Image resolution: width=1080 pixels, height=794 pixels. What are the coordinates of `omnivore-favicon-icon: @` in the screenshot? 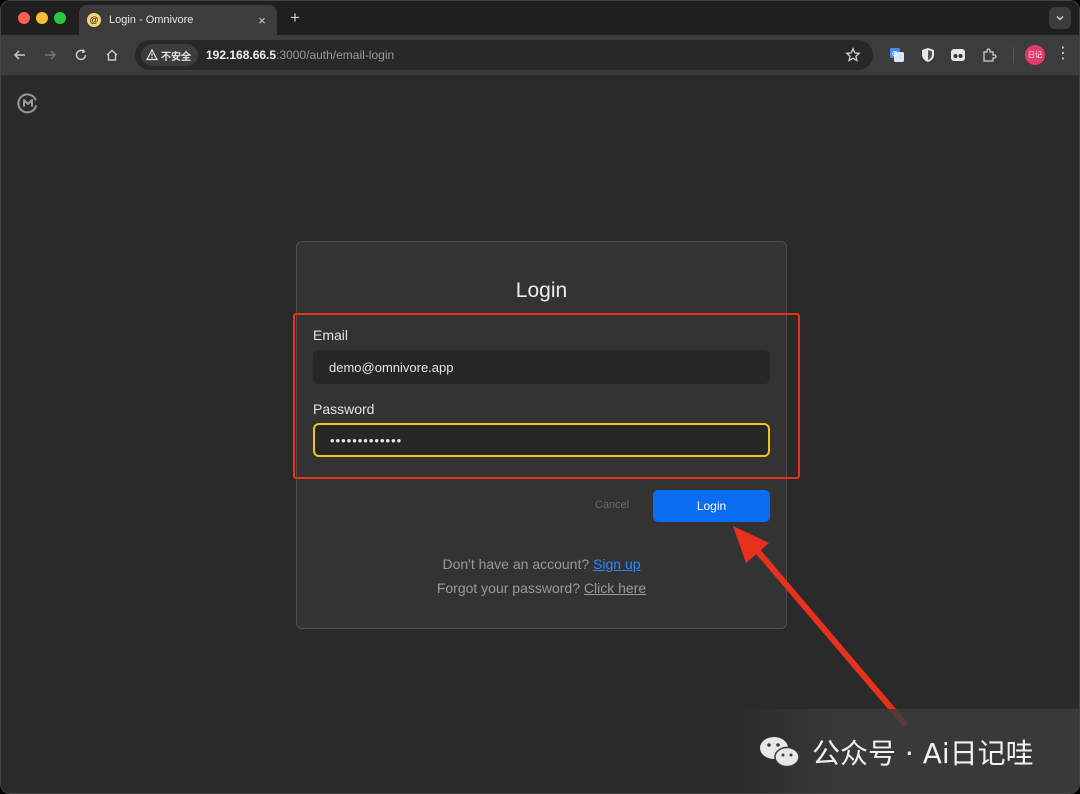 It's located at (94, 20).